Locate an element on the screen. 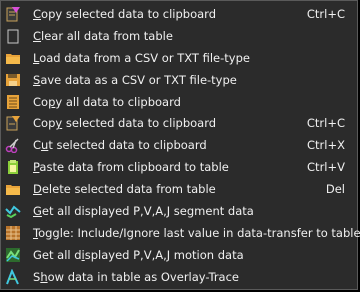 The width and height of the screenshot is (360, 292). menu-item-label: Copy all data to clipboard is located at coordinates (107, 101).